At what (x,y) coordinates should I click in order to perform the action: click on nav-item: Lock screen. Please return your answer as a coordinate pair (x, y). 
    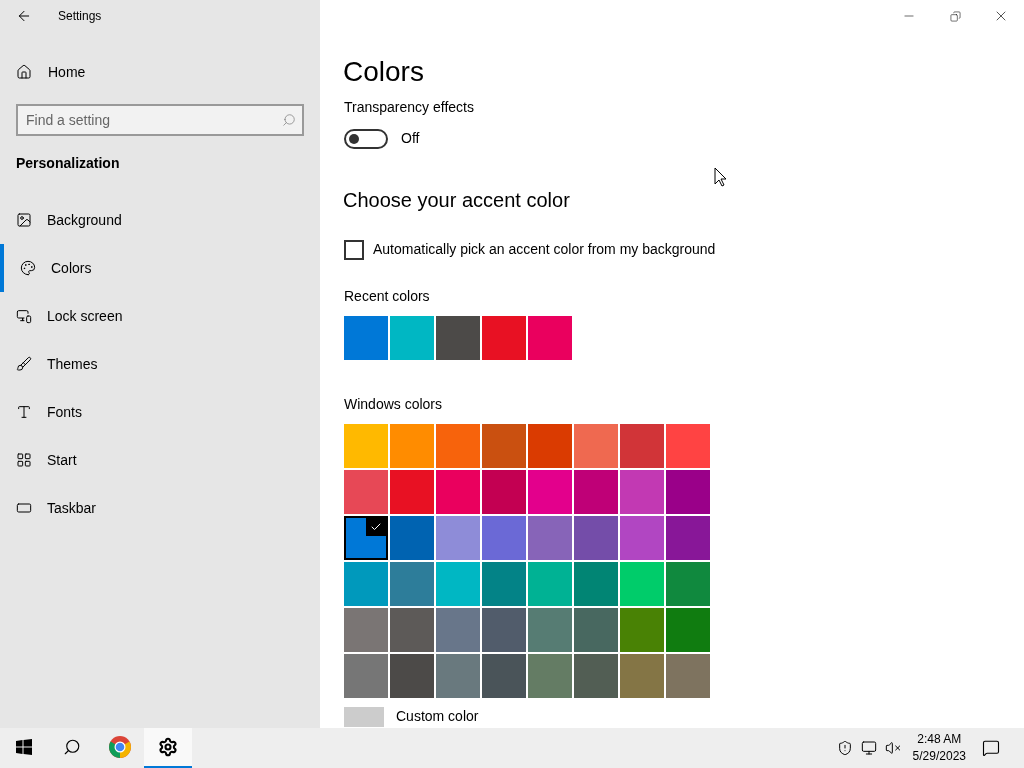
    Looking at the image, I should click on (160, 316).